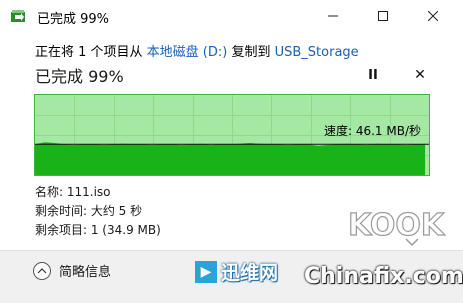  Describe the element at coordinates (317, 52) in the screenshot. I see `destination-link: USB_Storage` at that location.